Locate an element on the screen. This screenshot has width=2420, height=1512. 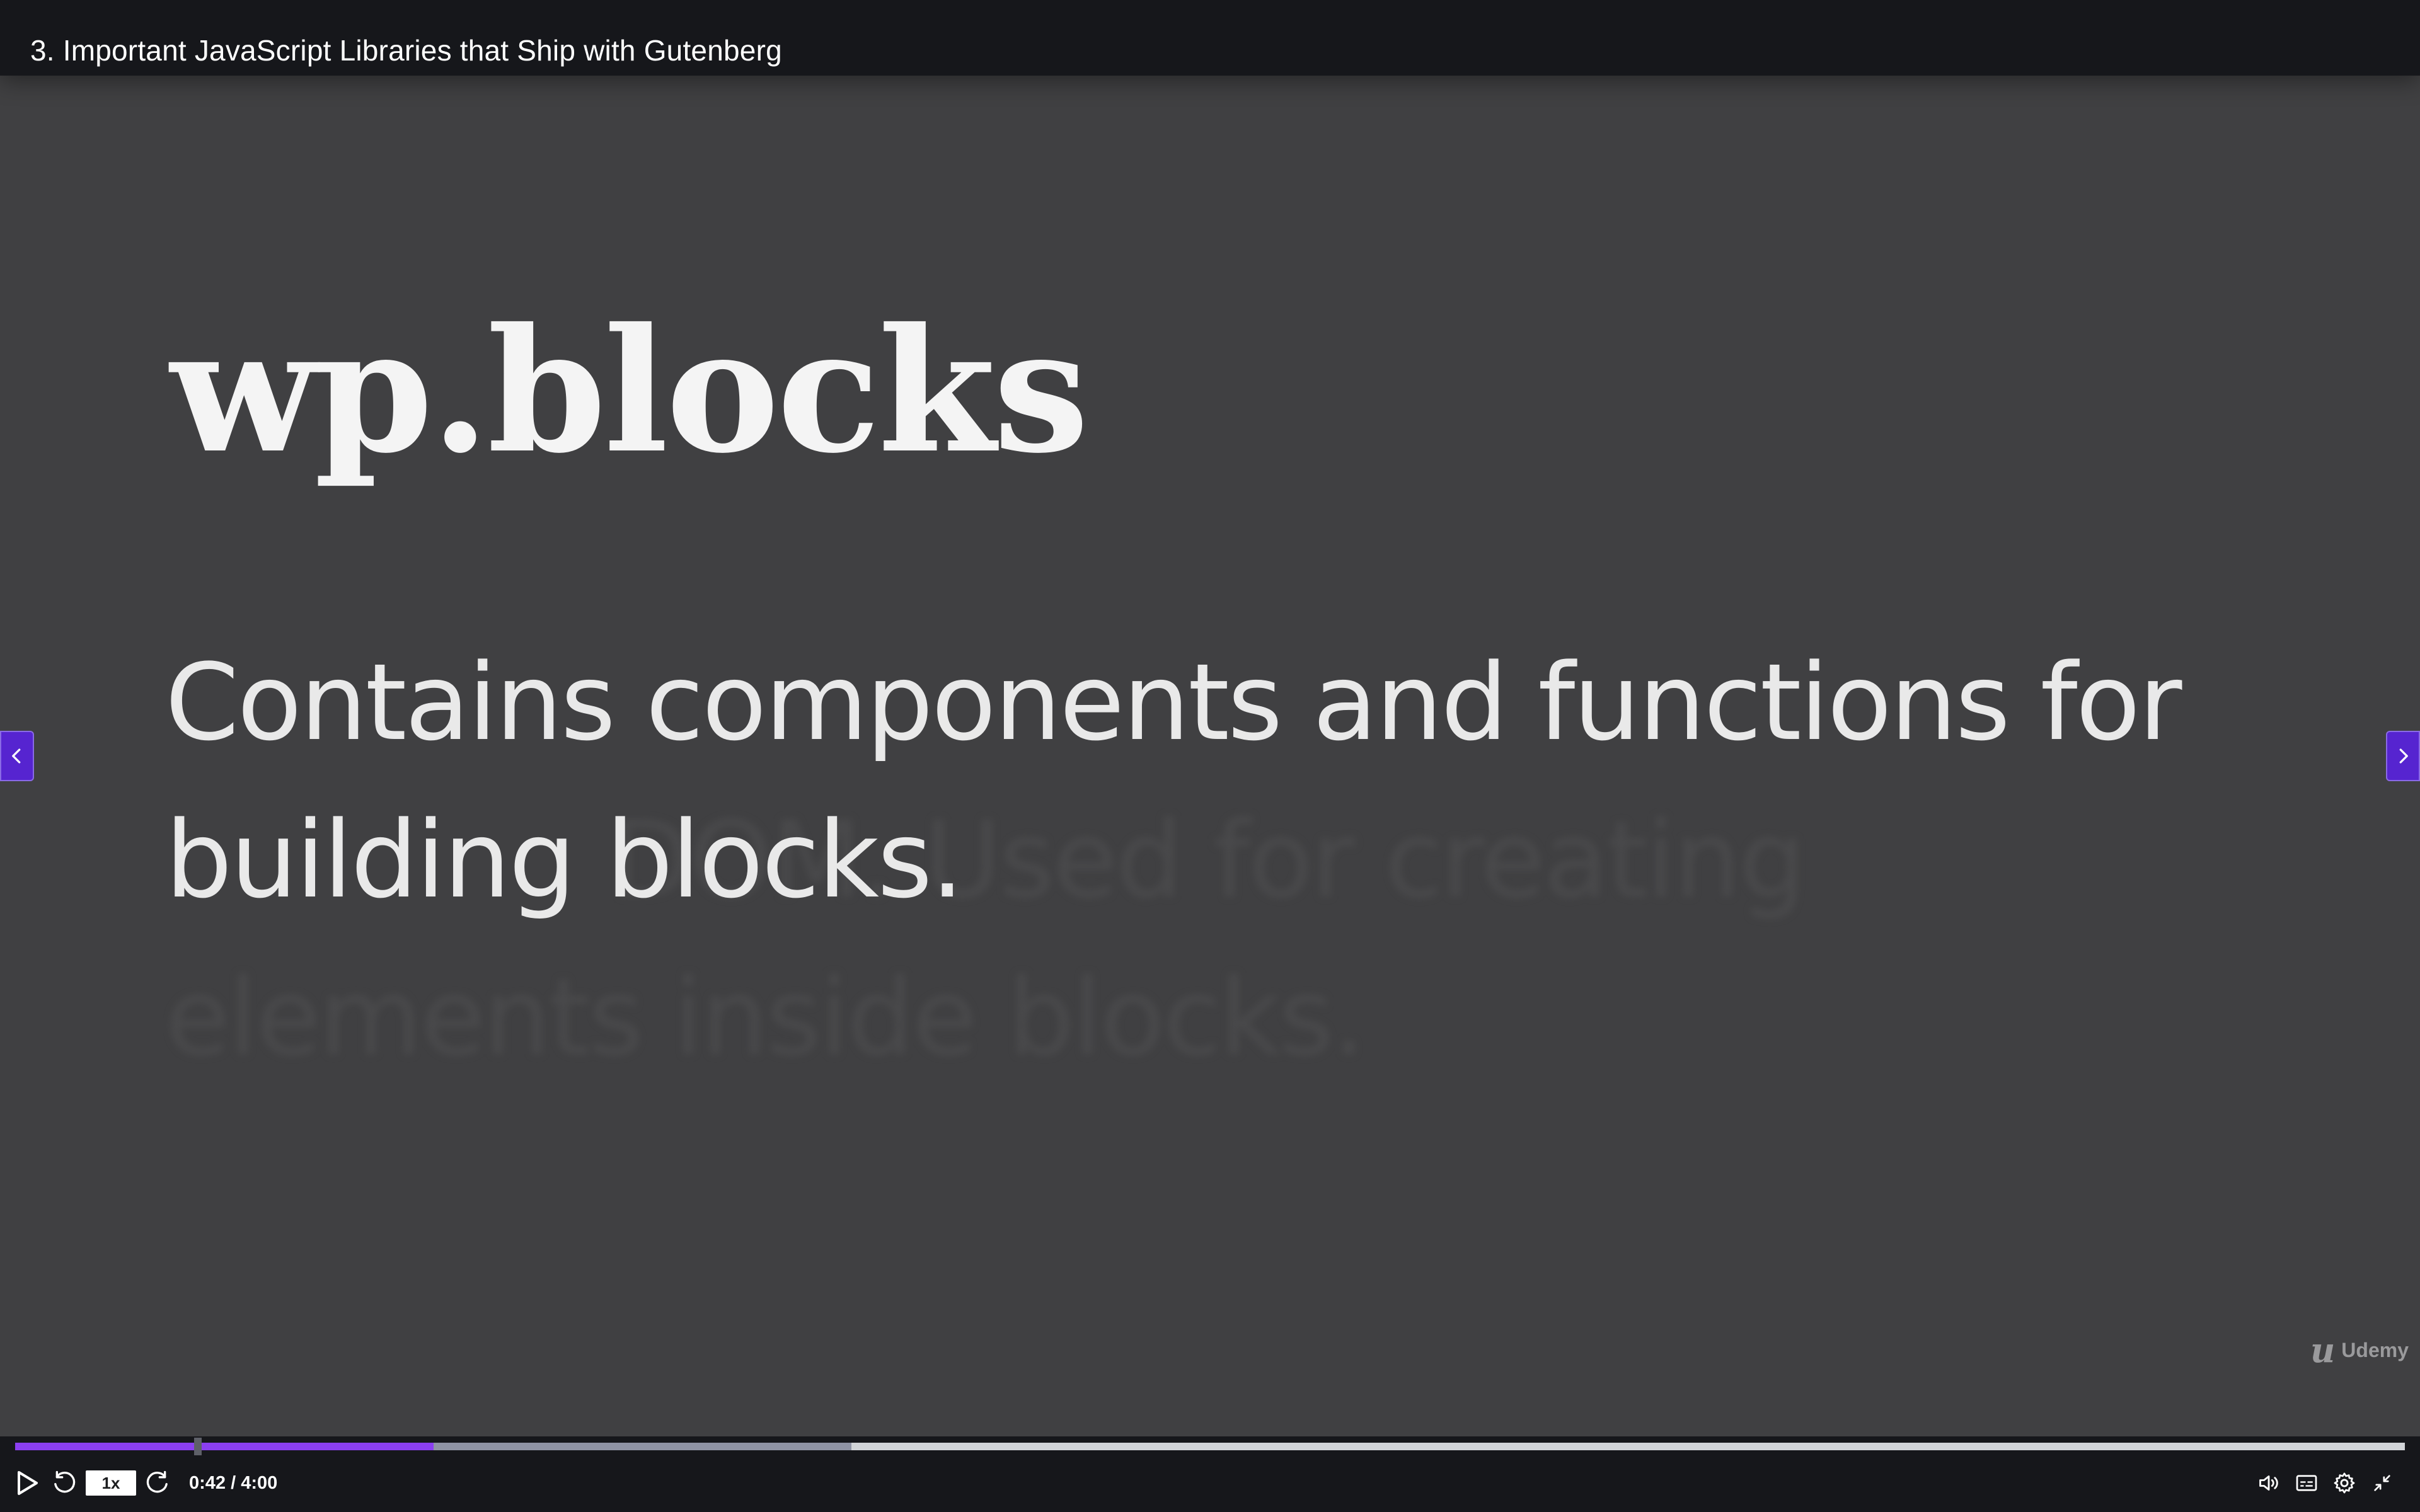
rewind-button is located at coordinates (64, 1483).